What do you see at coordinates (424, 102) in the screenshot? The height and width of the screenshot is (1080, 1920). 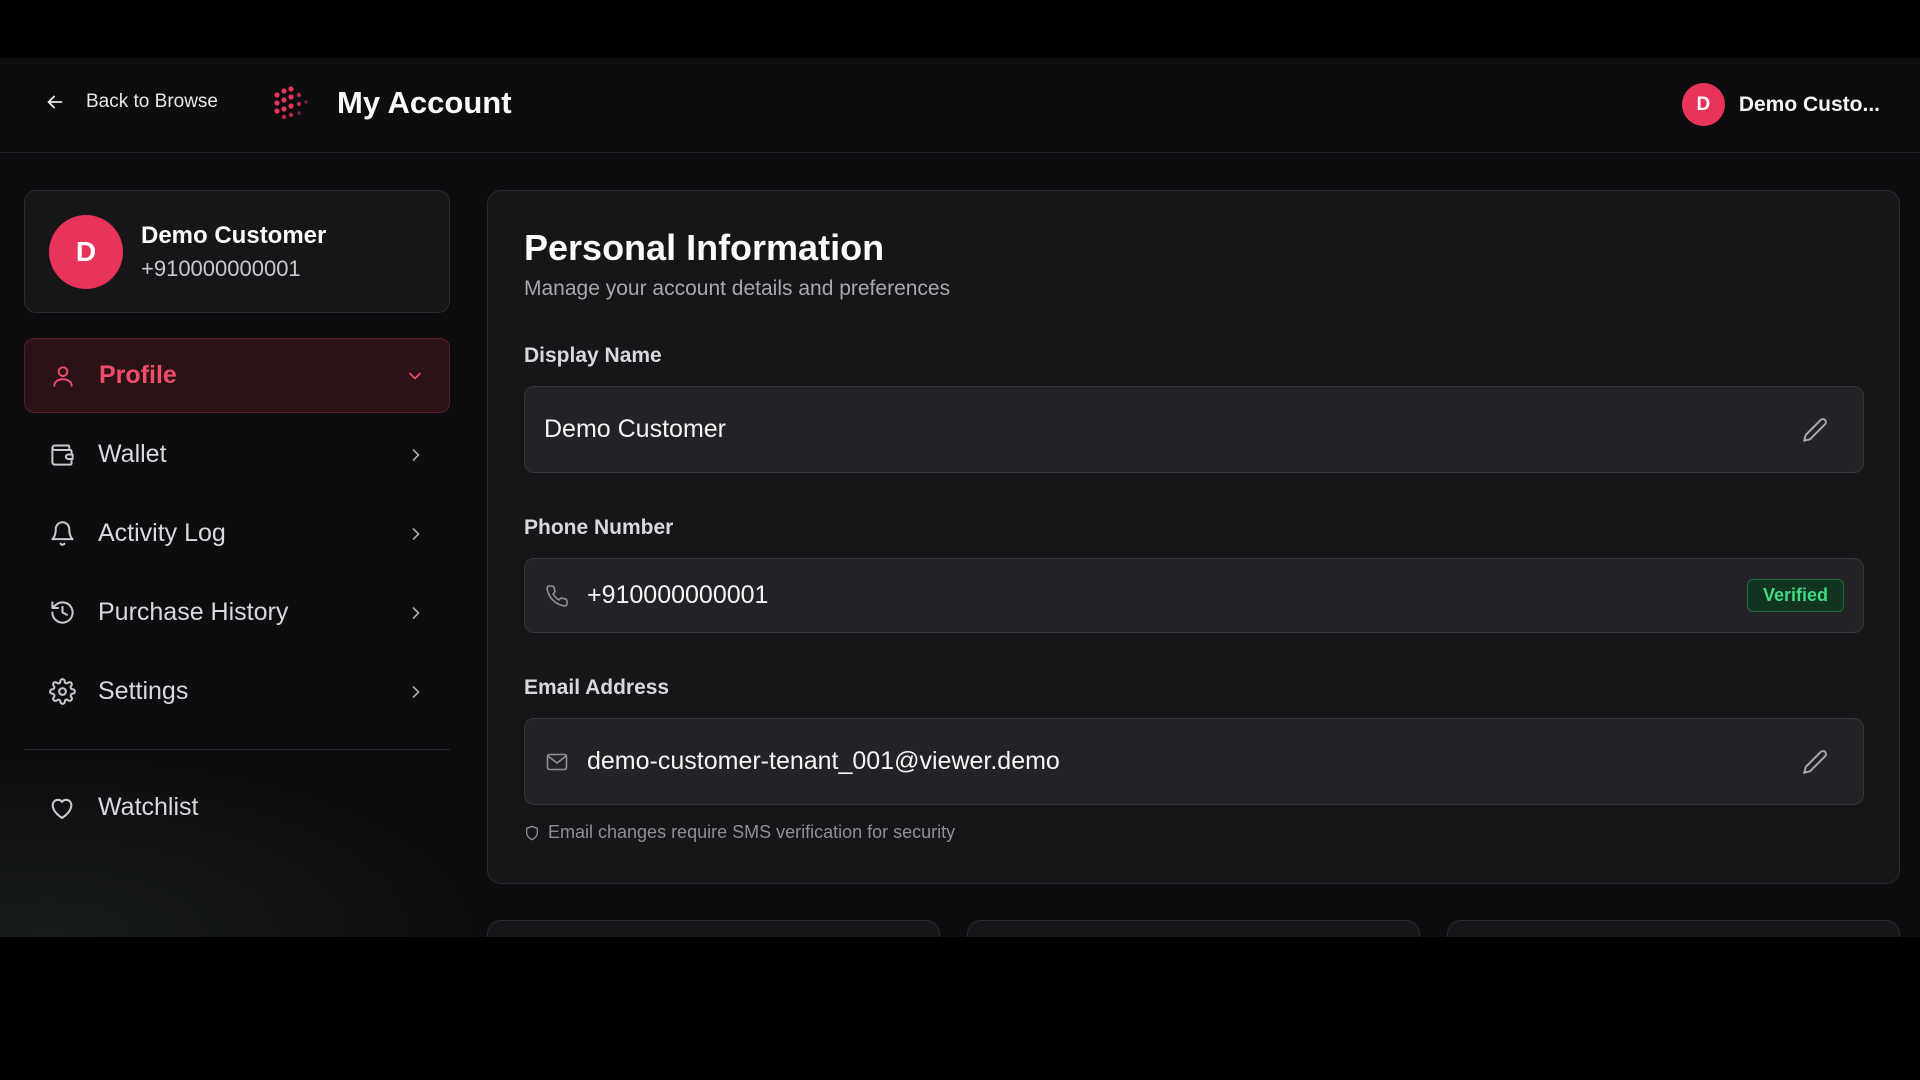 I see `page-title: My Account` at bounding box center [424, 102].